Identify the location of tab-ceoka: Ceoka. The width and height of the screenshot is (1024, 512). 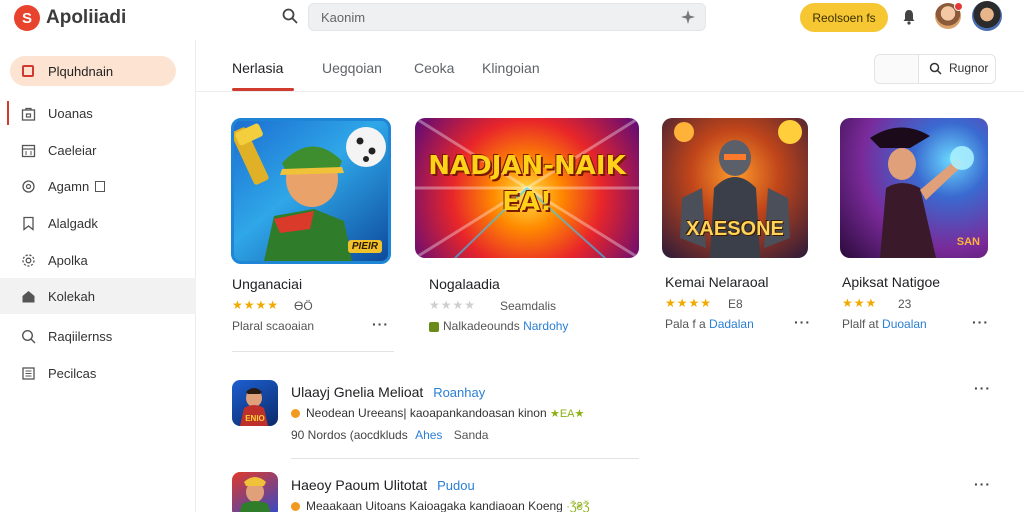
(434, 68).